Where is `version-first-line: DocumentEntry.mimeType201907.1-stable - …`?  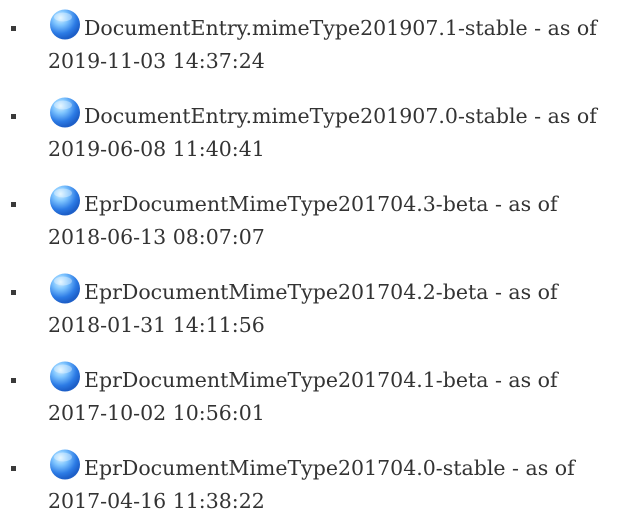 version-first-line: DocumentEntry.mimeType201907.1-stable - … is located at coordinates (335, 26).